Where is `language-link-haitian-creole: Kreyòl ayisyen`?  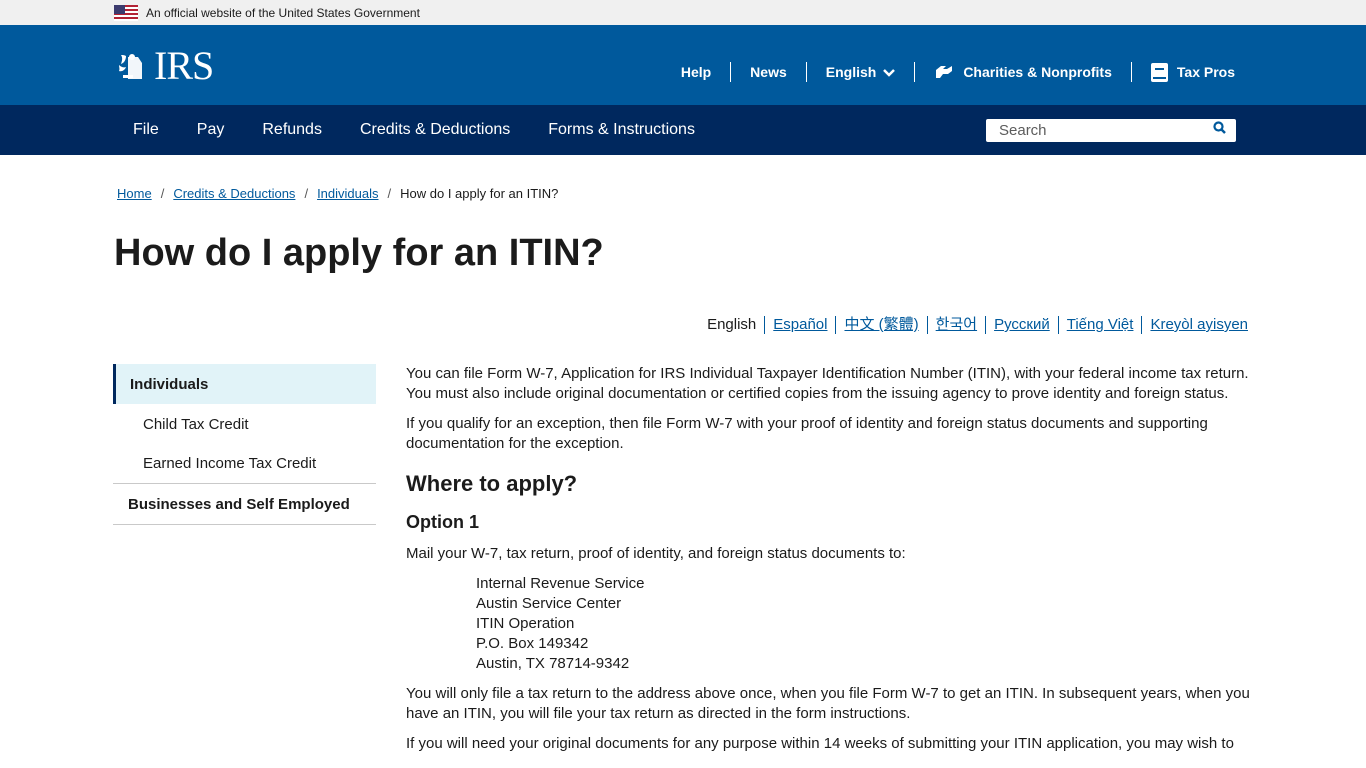
language-link-haitian-creole: Kreyòl ayisyen is located at coordinates (1195, 325).